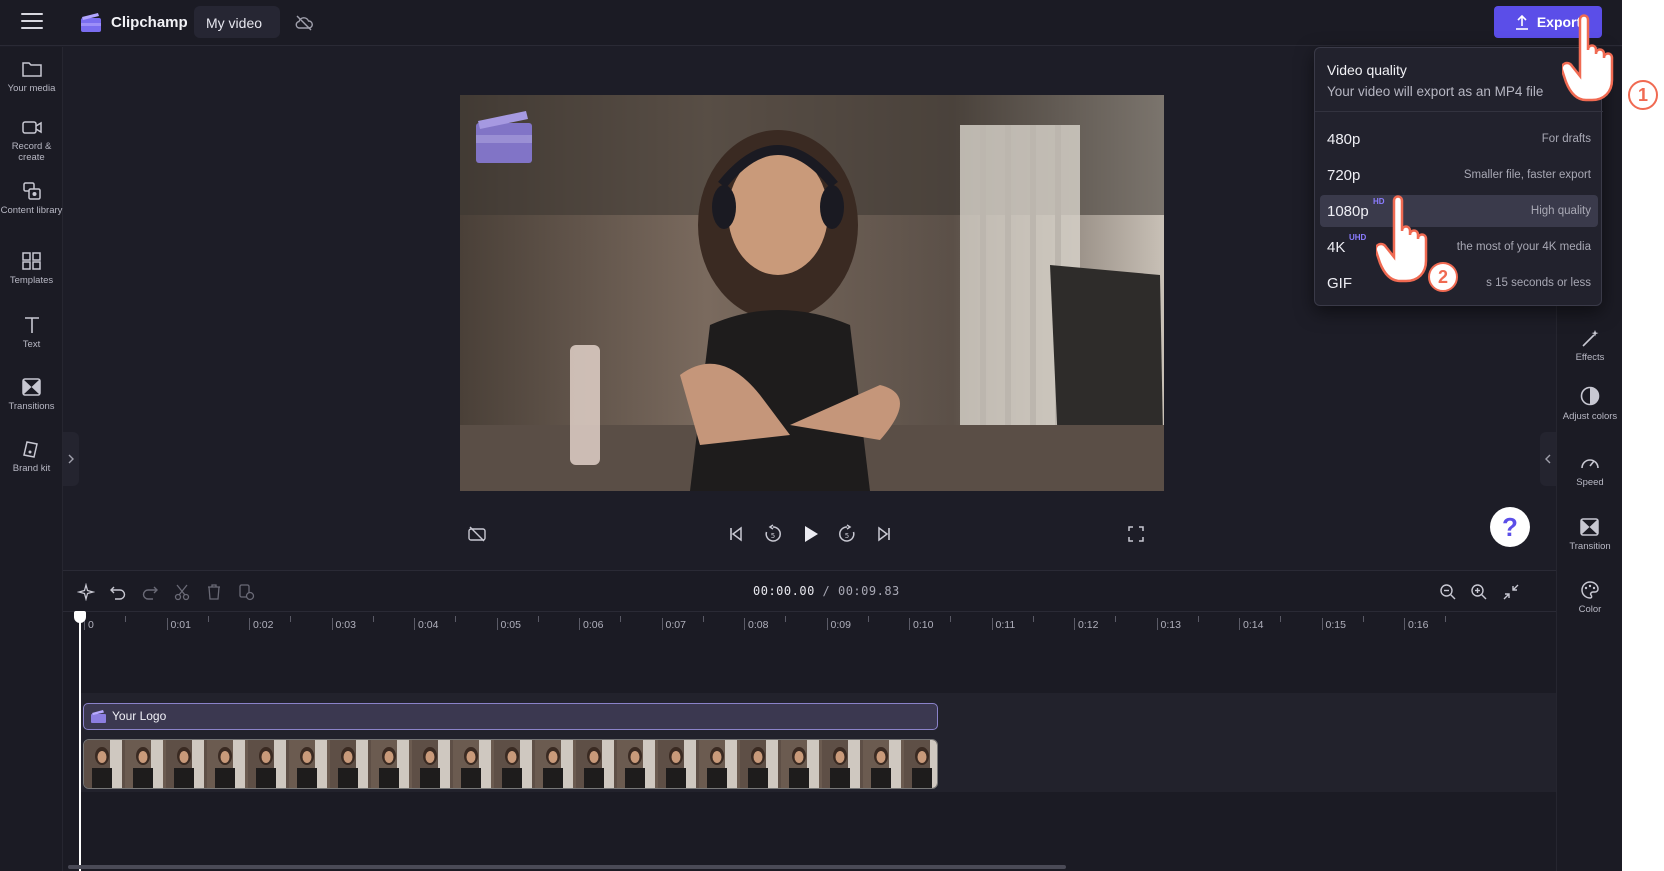  What do you see at coordinates (71, 459) in the screenshot?
I see `collapse-left-panel-button` at bounding box center [71, 459].